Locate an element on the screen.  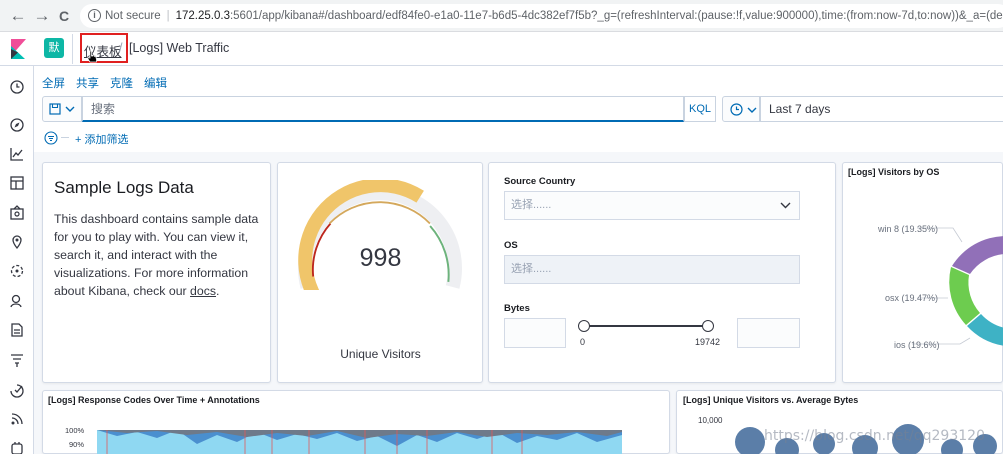
bytes-max-input is located at coordinates (768, 333).